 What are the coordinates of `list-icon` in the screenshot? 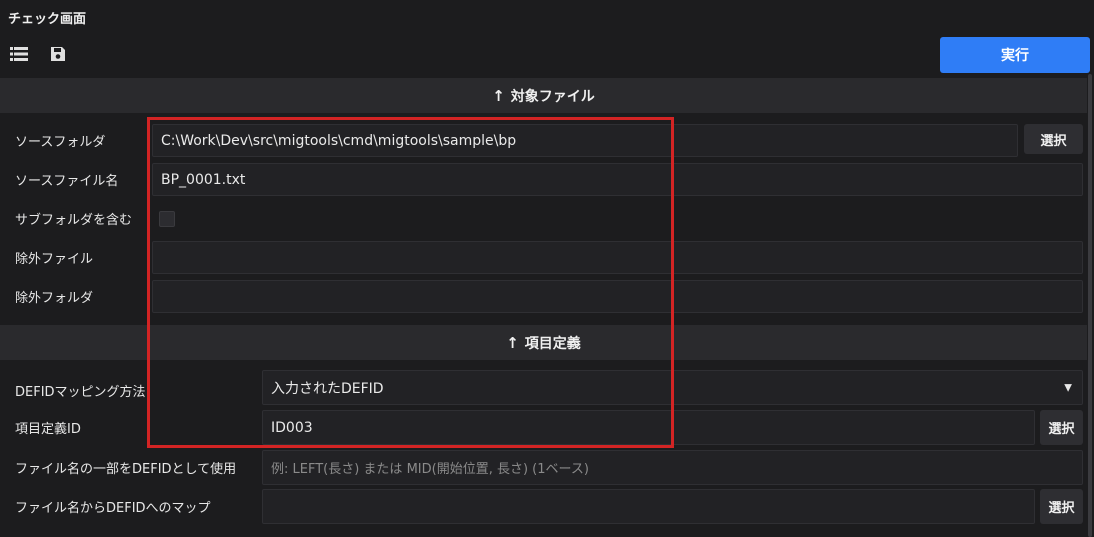 It's located at (19, 54).